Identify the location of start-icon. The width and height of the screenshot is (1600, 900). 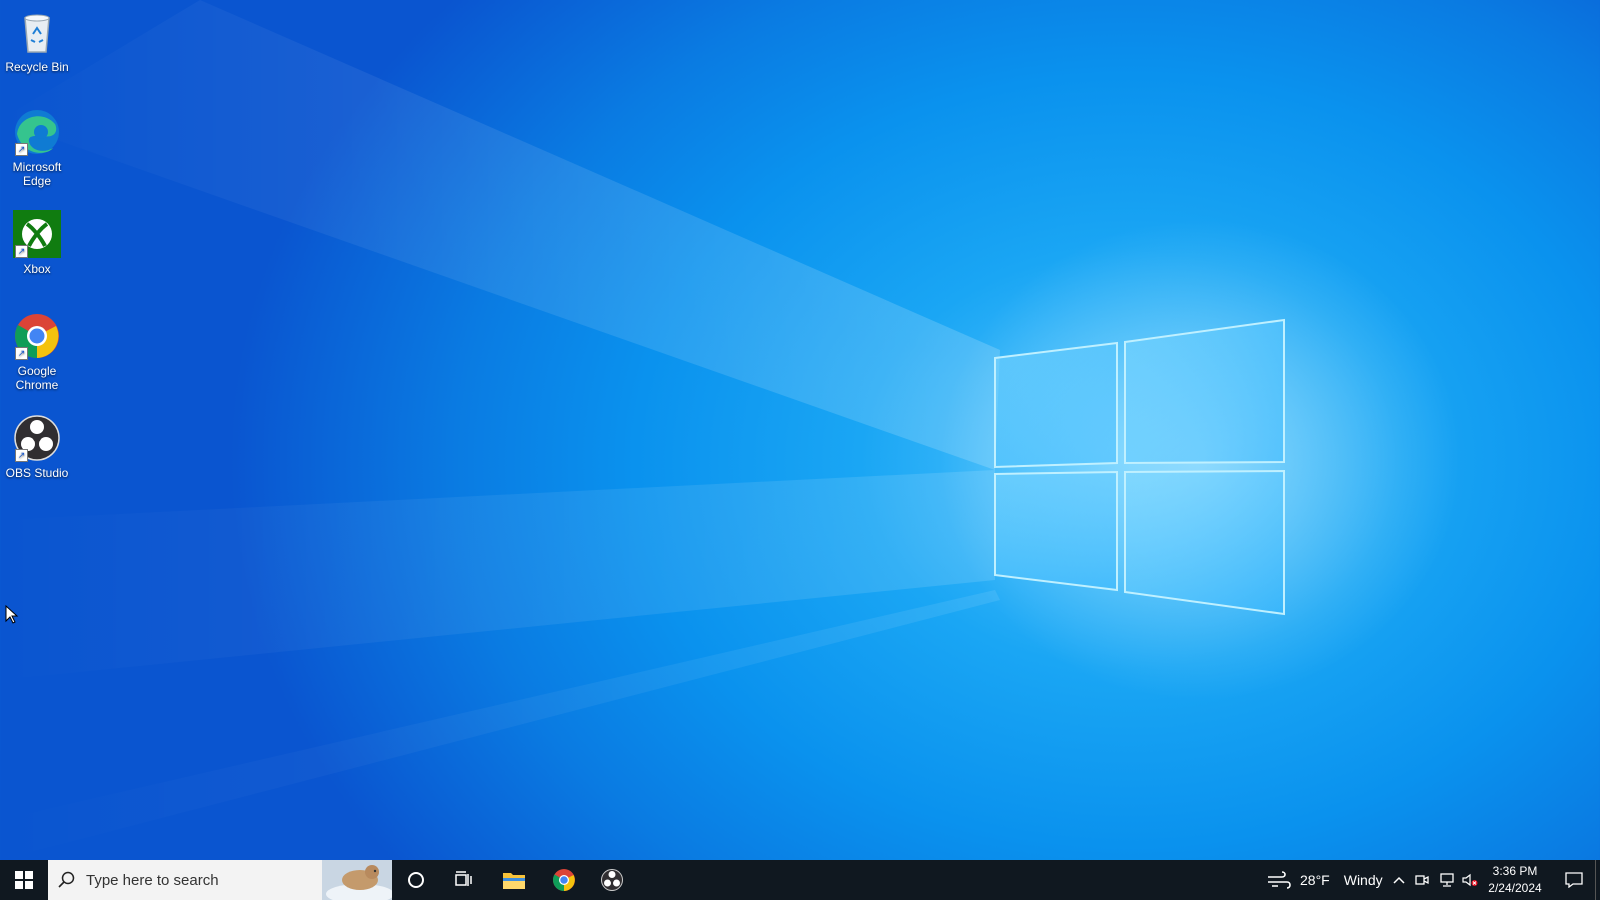
(24, 880).